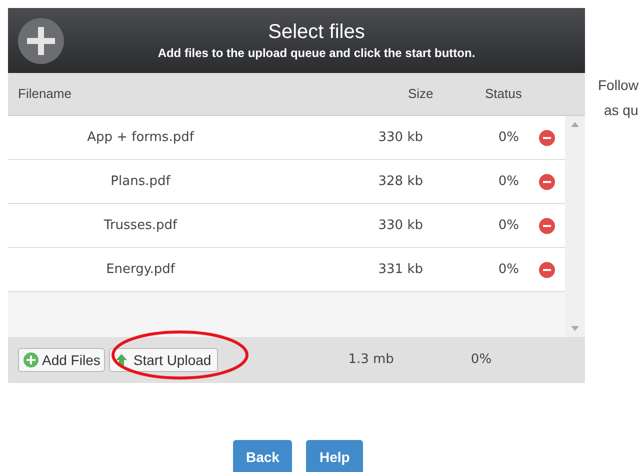 The height and width of the screenshot is (472, 639). What do you see at coordinates (621, 110) in the screenshot?
I see `side-note-line: as qu` at bounding box center [621, 110].